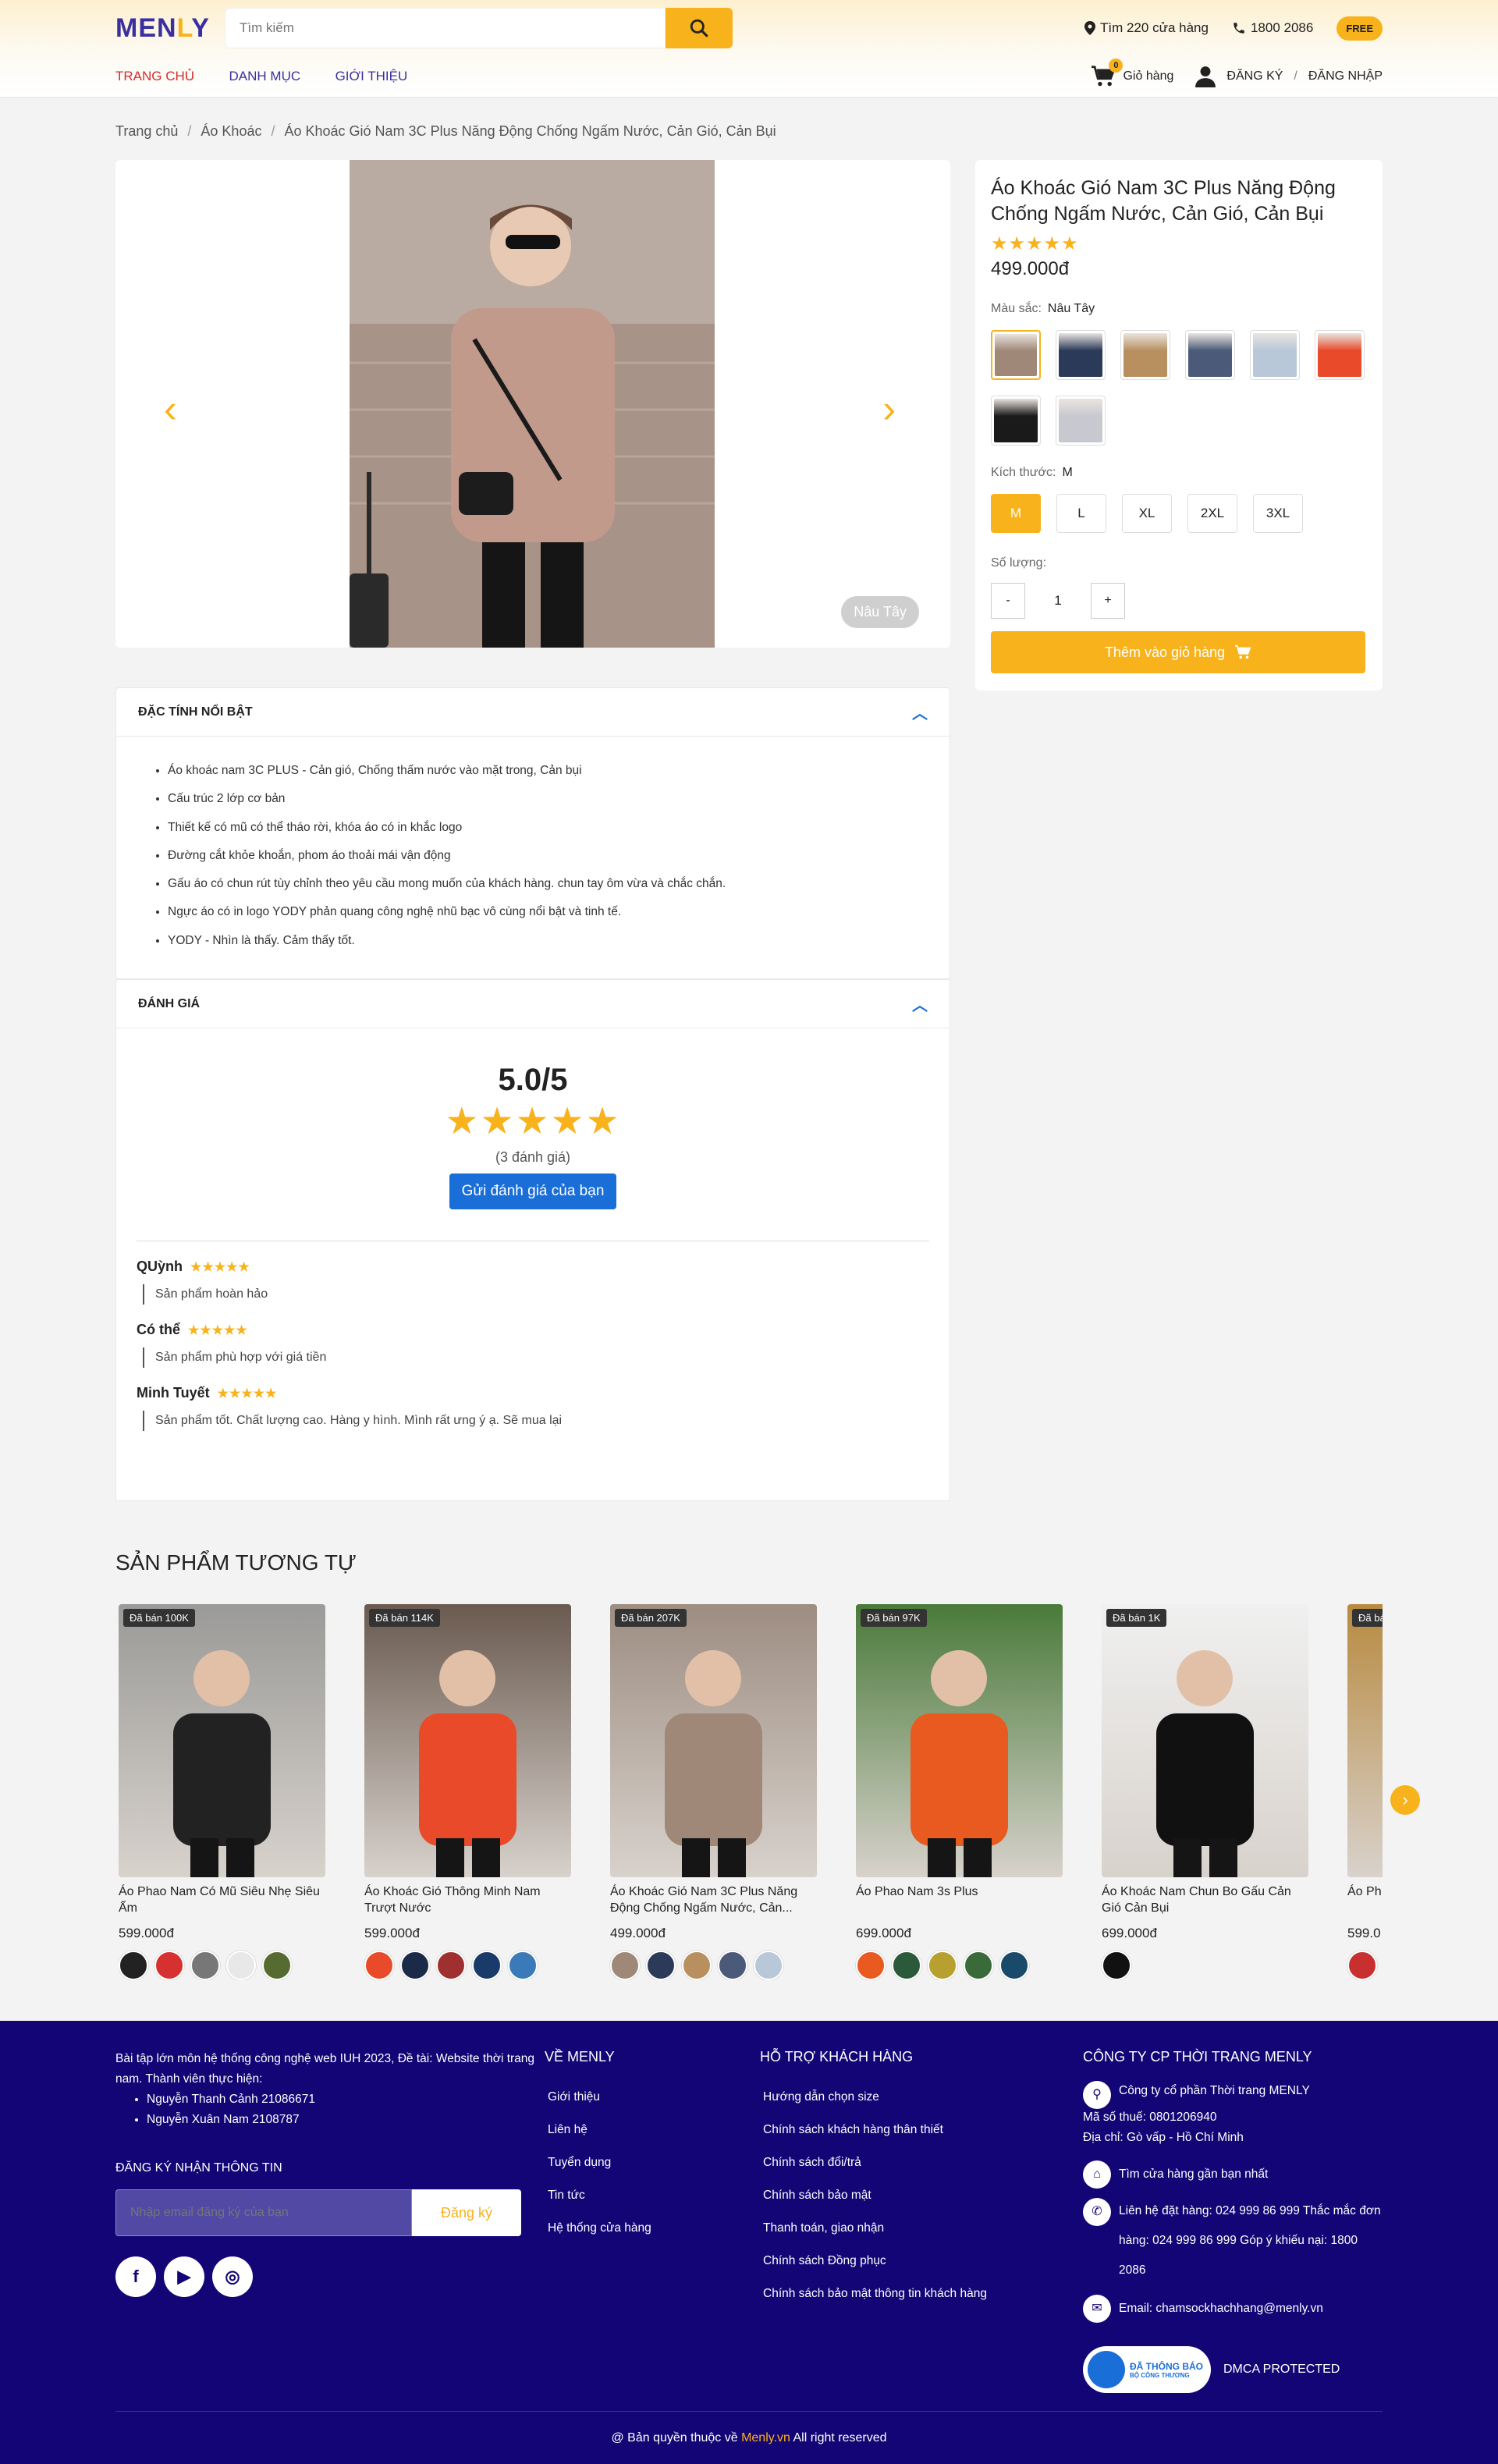  I want to click on product-card-image: Đã bán 97K, so click(959, 1740).